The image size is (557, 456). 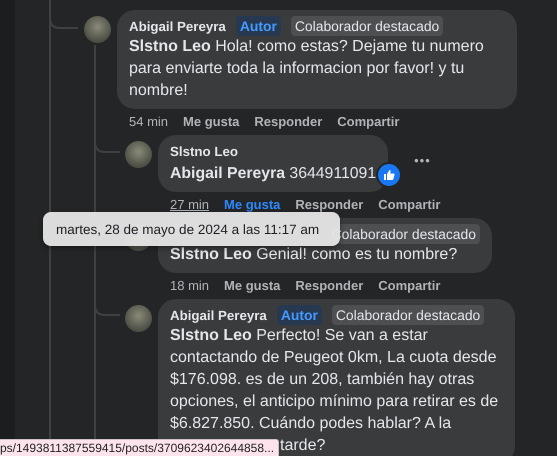 I want to click on comment-text: Slstno Leo Genial! como es tu nombre?, so click(x=314, y=255).